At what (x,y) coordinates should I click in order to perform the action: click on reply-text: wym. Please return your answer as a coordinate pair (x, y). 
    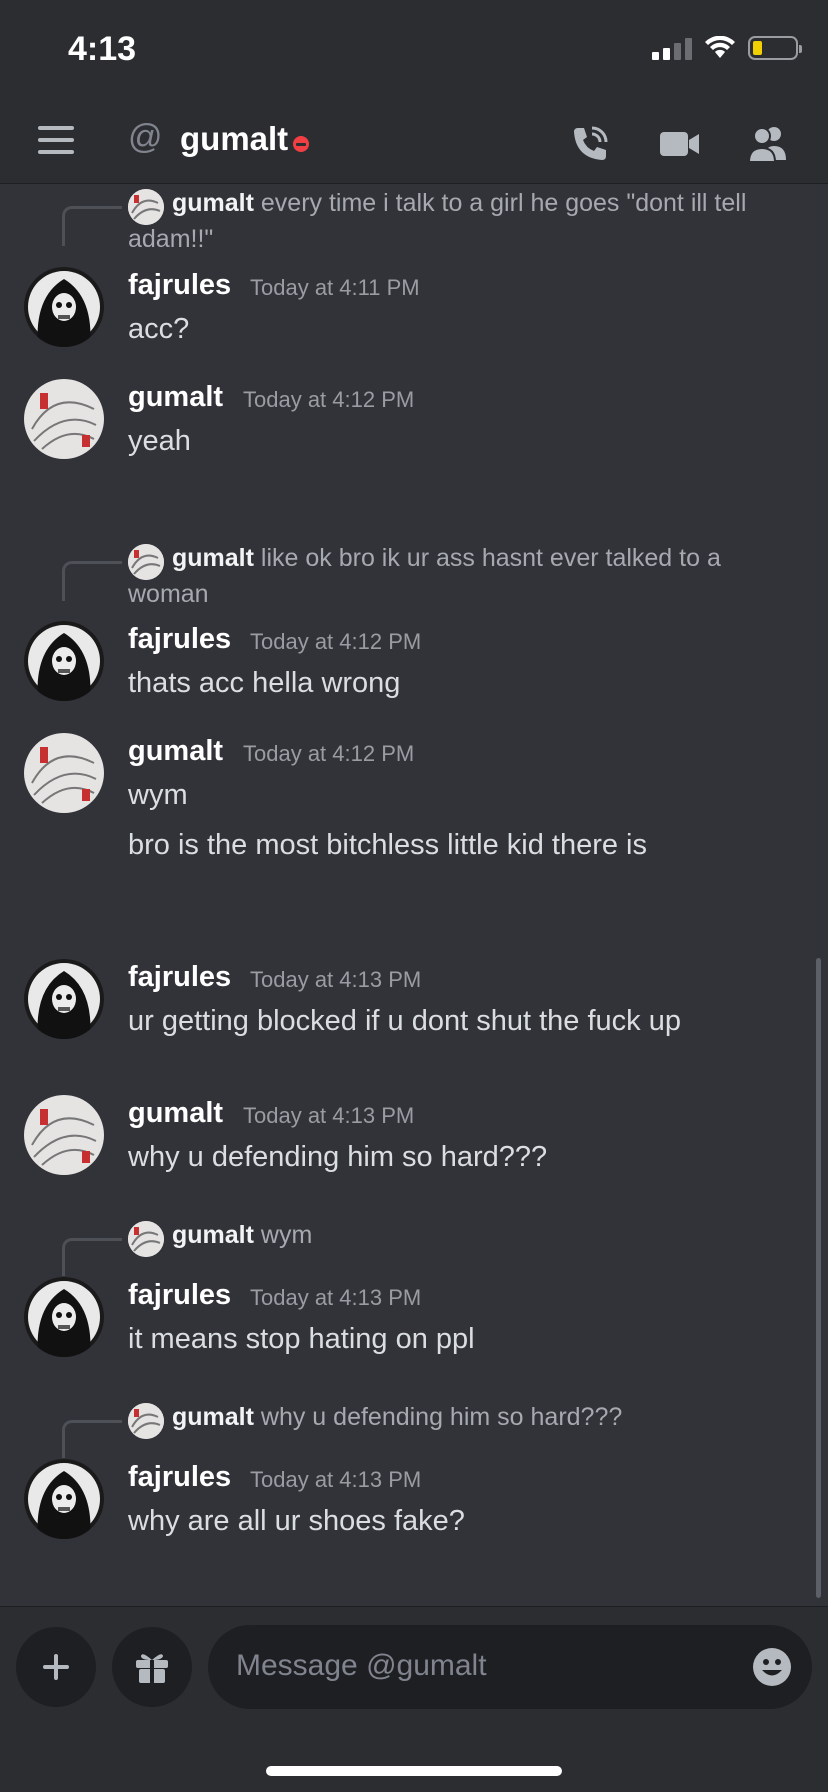
    Looking at the image, I should click on (286, 1235).